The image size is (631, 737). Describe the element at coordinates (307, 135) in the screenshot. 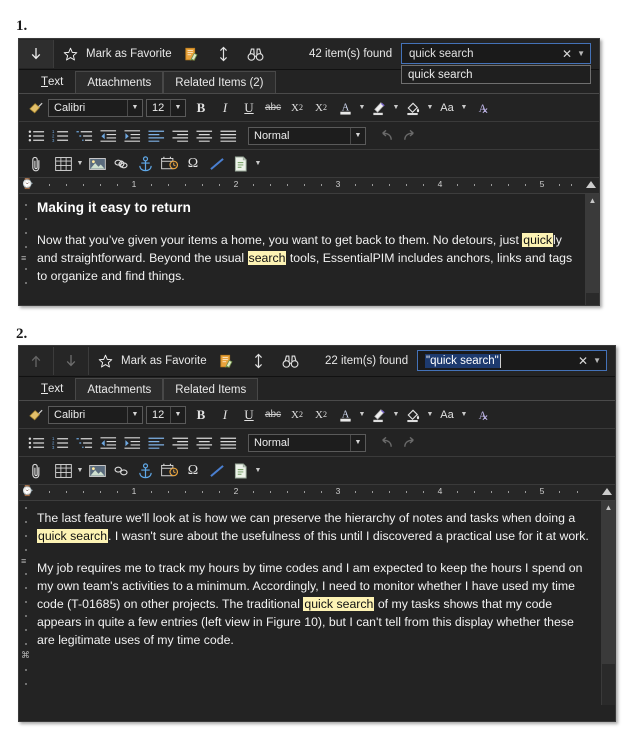

I see `paragraph-style-select-1: Normal ▼` at that location.